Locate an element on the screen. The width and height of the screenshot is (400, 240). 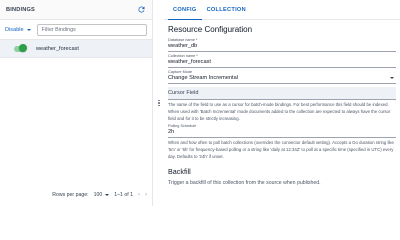
polling-schedule-value: 2h is located at coordinates (171, 132).